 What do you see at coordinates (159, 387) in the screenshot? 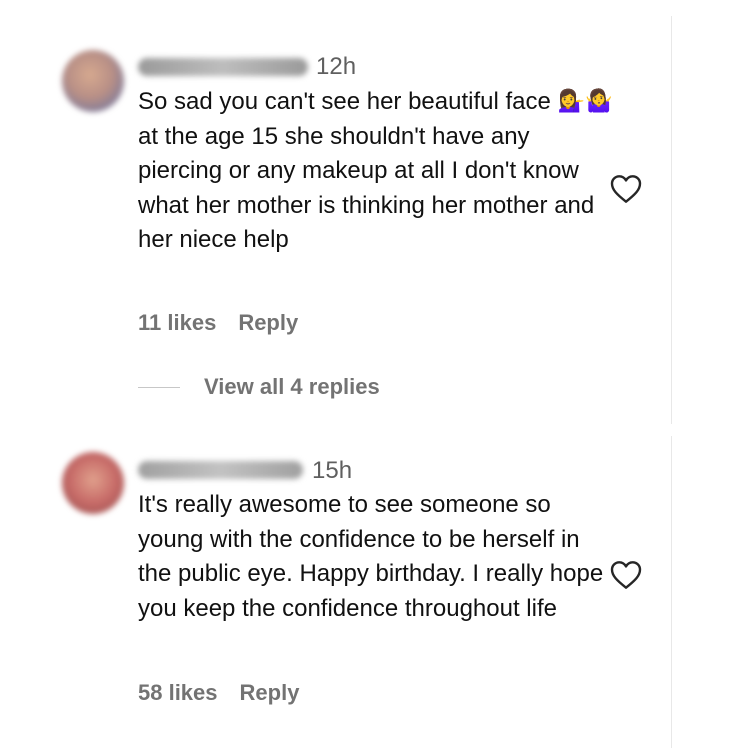
I see `replies-divider-line` at bounding box center [159, 387].